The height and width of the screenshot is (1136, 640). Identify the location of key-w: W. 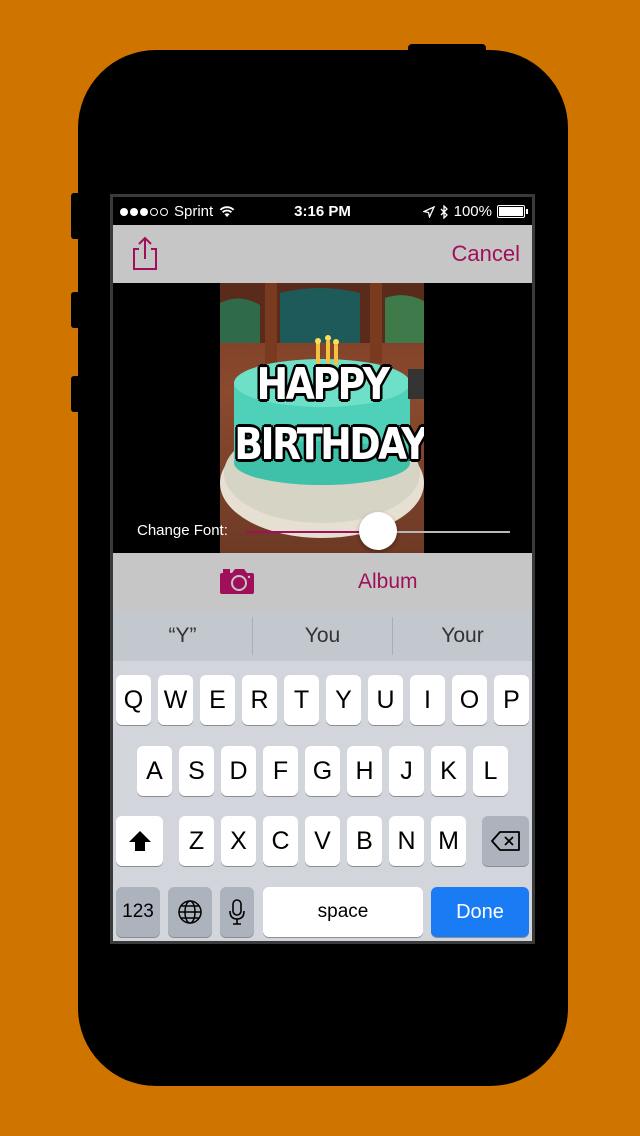
(175, 700).